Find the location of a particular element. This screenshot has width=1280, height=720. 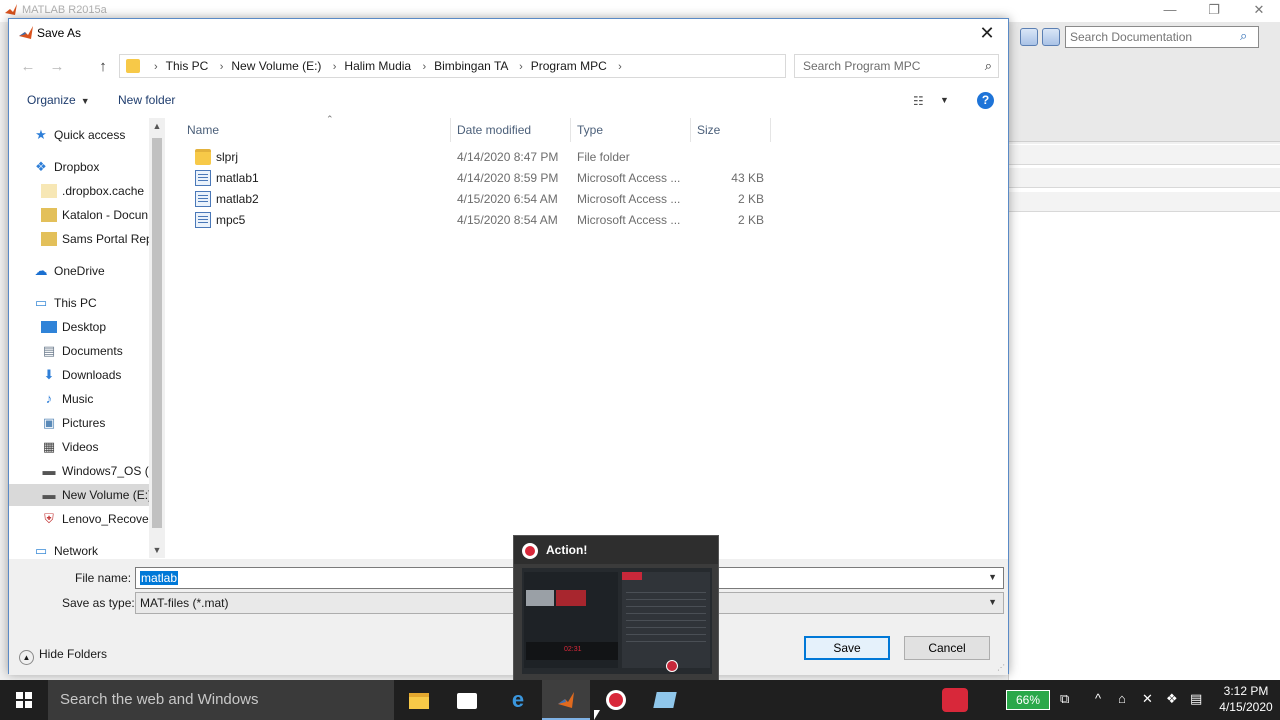

nav-item-dropbox-cache: .dropbox.cache is located at coordinates (86, 191).